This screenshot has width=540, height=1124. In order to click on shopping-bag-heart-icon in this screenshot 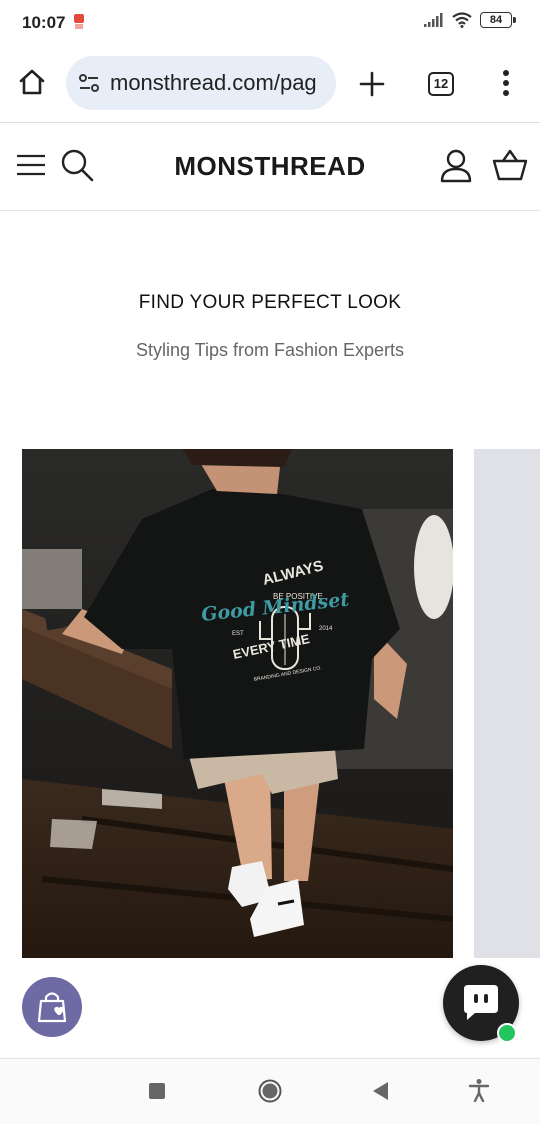, I will do `click(52, 1007)`.